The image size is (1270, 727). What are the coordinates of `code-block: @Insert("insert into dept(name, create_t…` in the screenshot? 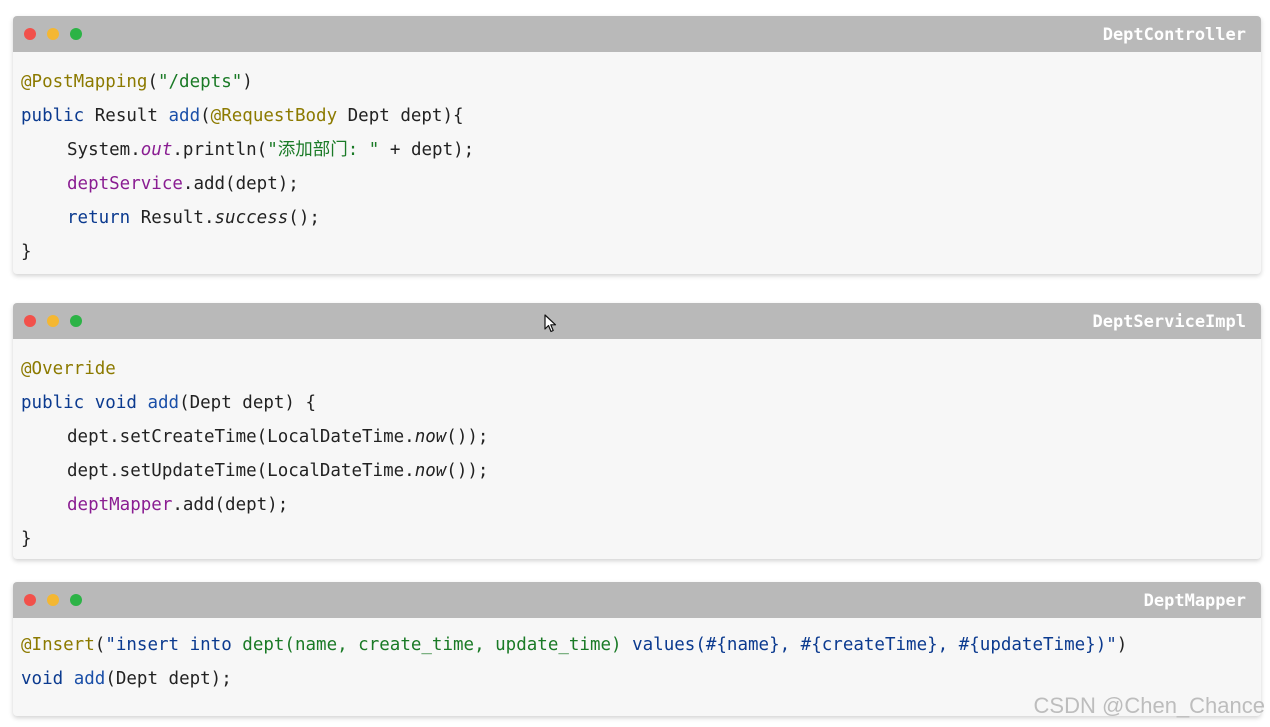 It's located at (637, 660).